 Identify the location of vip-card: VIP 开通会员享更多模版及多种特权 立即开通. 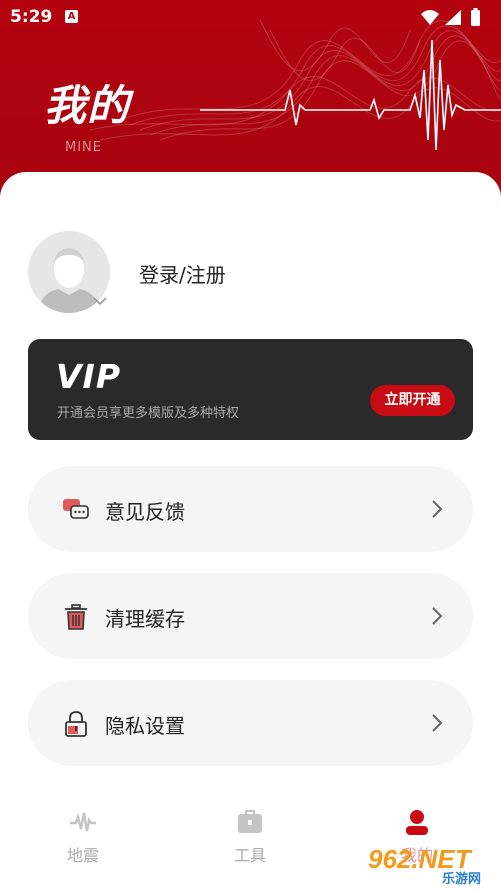
(250, 389).